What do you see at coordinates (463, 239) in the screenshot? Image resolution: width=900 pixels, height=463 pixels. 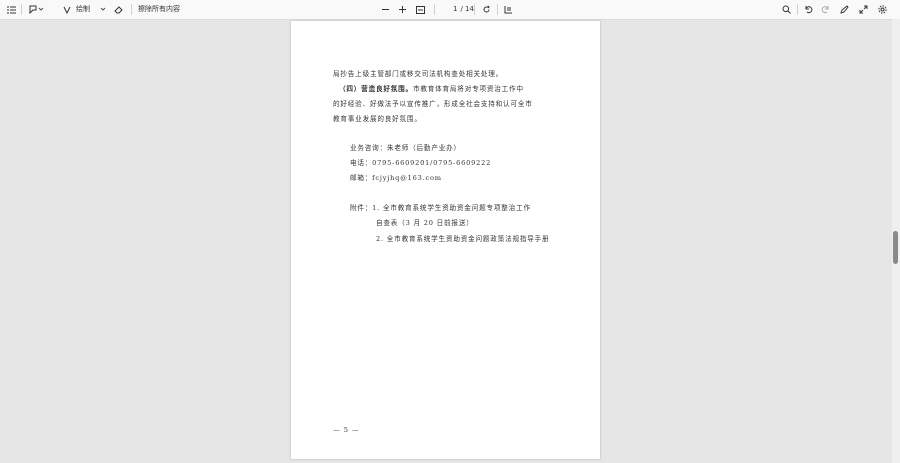 I see `attachment-line: 2. 全市教育系统学生资助资金问题政策法规指导手册` at bounding box center [463, 239].